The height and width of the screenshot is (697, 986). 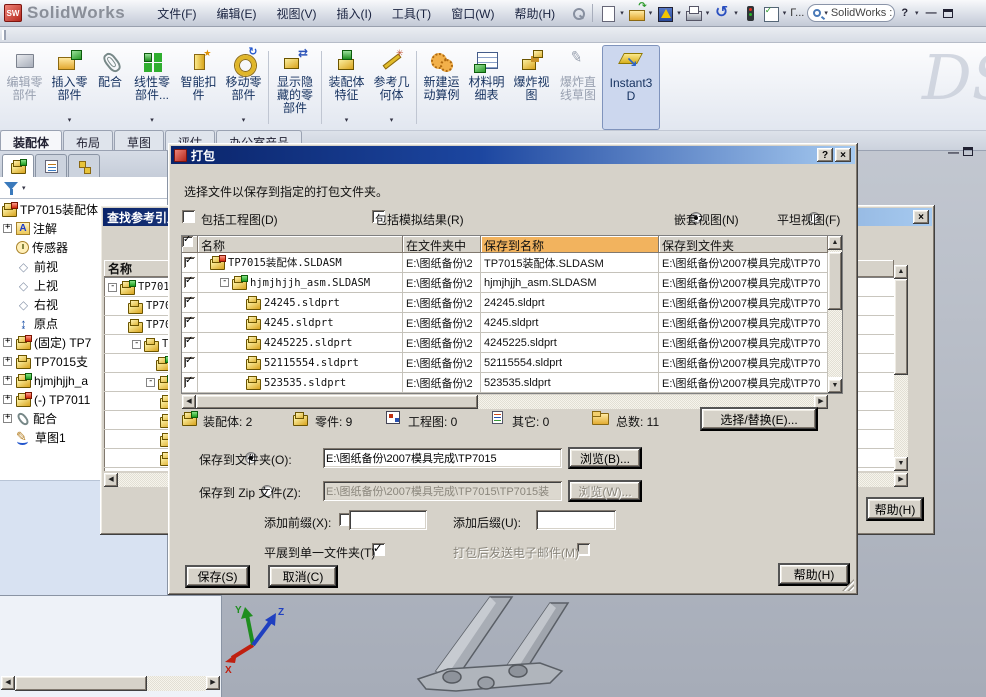 What do you see at coordinates (391, 87) in the screenshot?
I see `reference-geometry-button: 参考几何体 ▾` at bounding box center [391, 87].